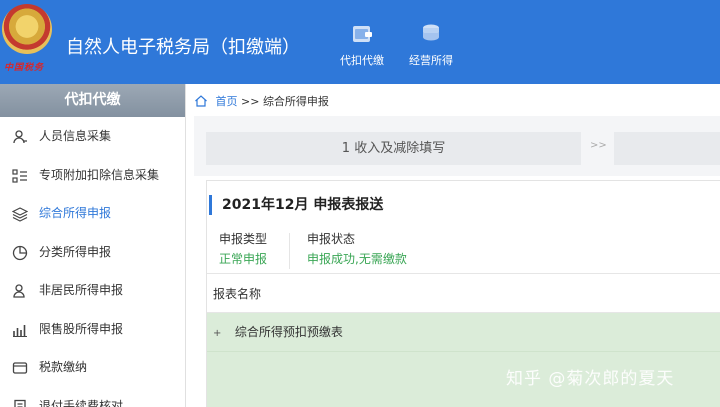  I want to click on nav-business-income-button: 经营所得, so click(431, 45).